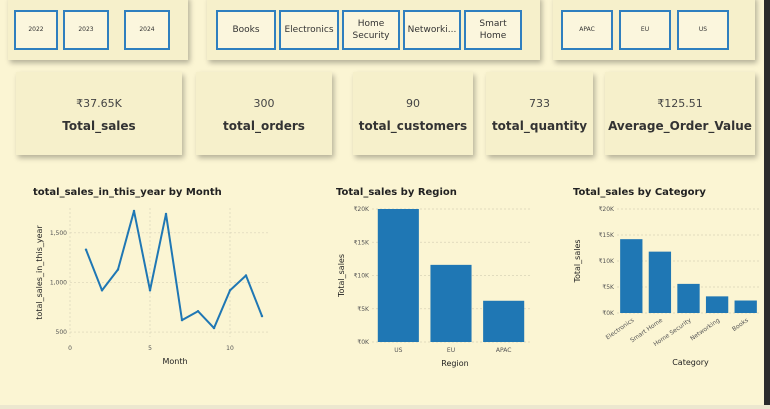  I want to click on x-tick-label: 0, so click(70, 348).